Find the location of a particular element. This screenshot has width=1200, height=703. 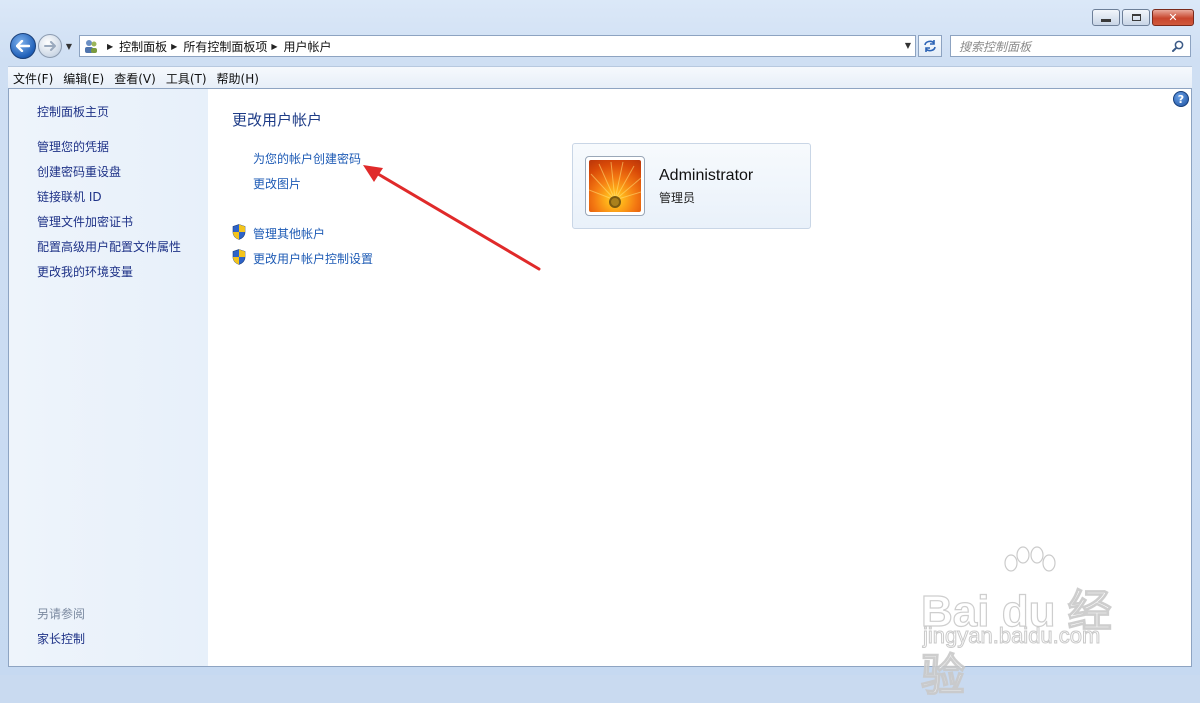

maximize-icon is located at coordinates (1136, 17).